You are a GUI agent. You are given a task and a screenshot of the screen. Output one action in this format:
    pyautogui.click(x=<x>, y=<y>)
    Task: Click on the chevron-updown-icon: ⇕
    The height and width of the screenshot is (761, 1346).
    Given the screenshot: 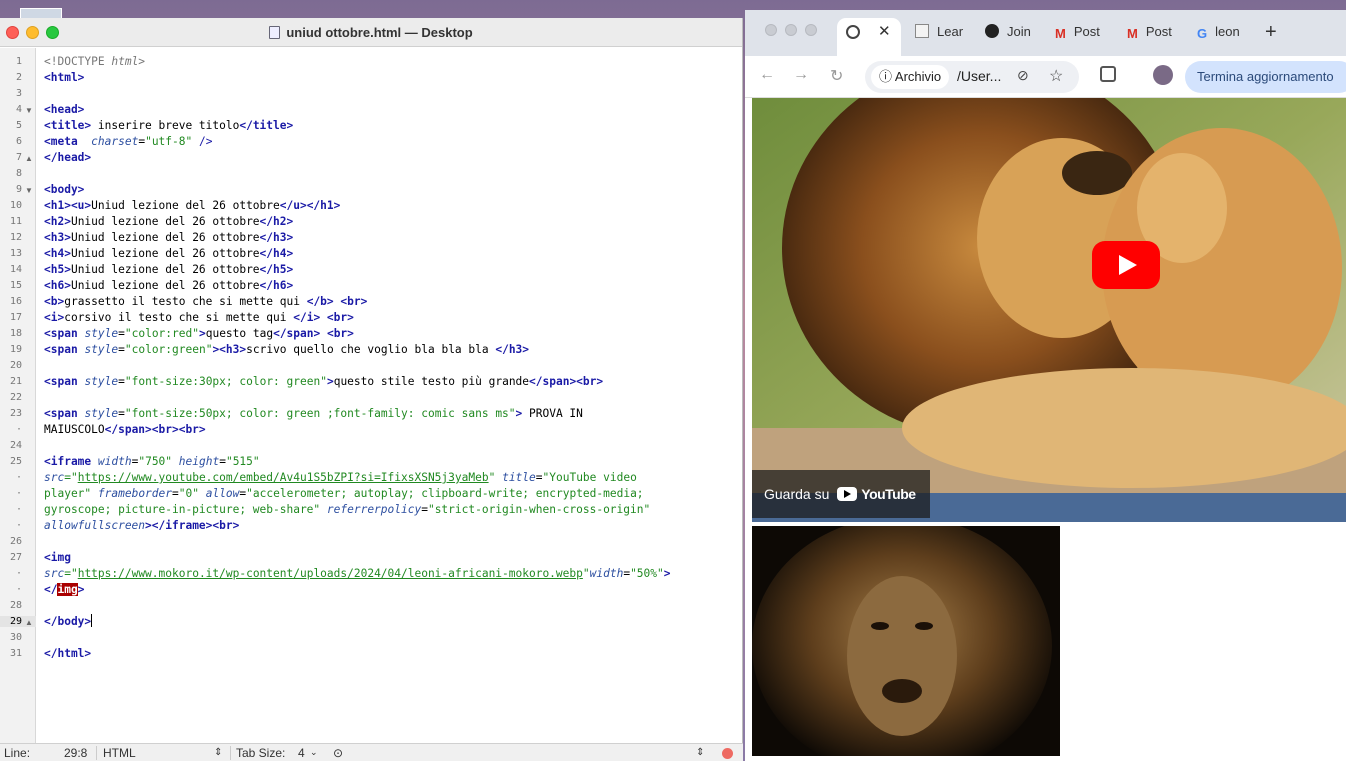 What is the action you would take?
    pyautogui.click(x=700, y=752)
    